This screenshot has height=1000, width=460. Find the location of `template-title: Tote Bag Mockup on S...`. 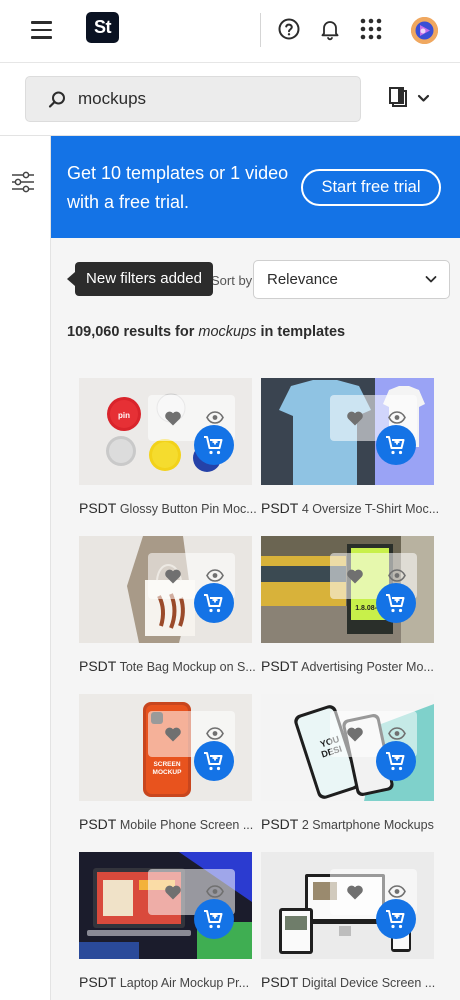

template-title: Tote Bag Mockup on S... is located at coordinates (187, 667).